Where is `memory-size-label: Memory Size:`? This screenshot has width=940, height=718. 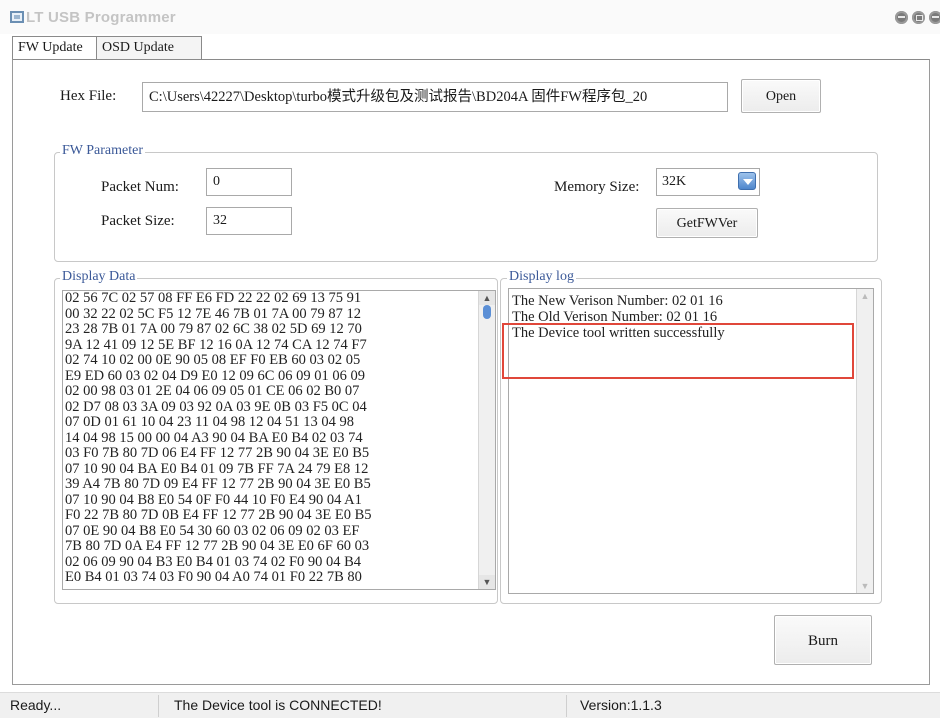 memory-size-label: Memory Size: is located at coordinates (597, 187).